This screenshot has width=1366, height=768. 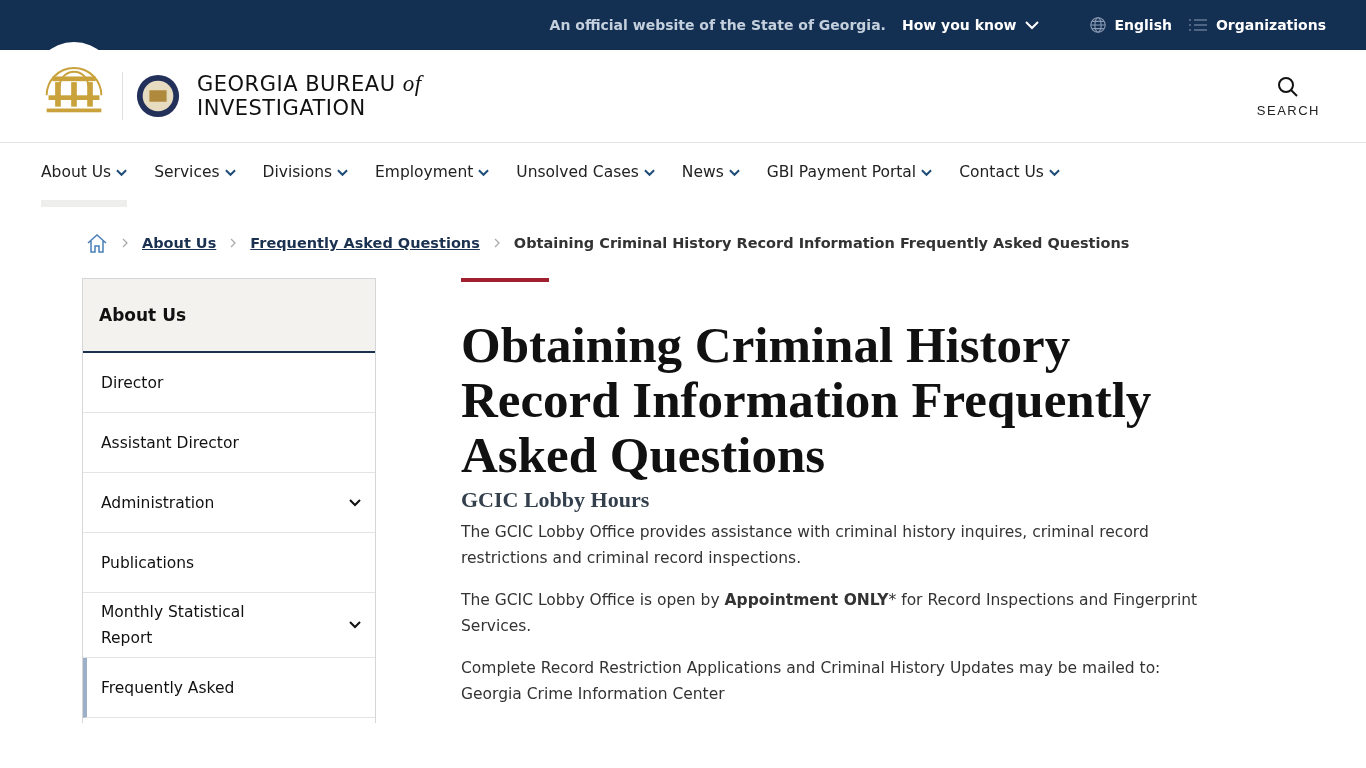 What do you see at coordinates (830, 613) in the screenshot?
I see `paragraph-text: The GCIC Lobby Office is open by Appointment ONLY* for Record Inspections and Fingerprint Services.` at bounding box center [830, 613].